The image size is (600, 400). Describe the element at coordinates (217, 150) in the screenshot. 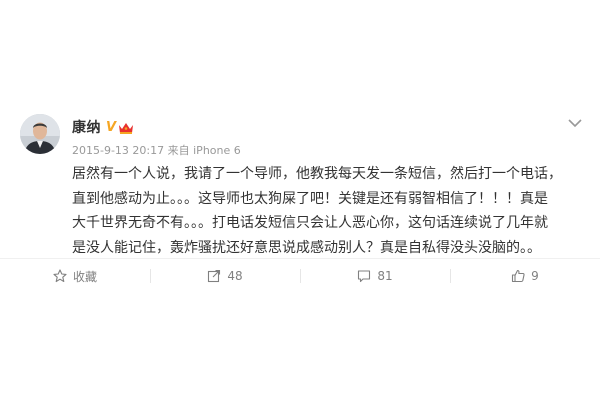

I see `post-source: iPhone 6` at that location.